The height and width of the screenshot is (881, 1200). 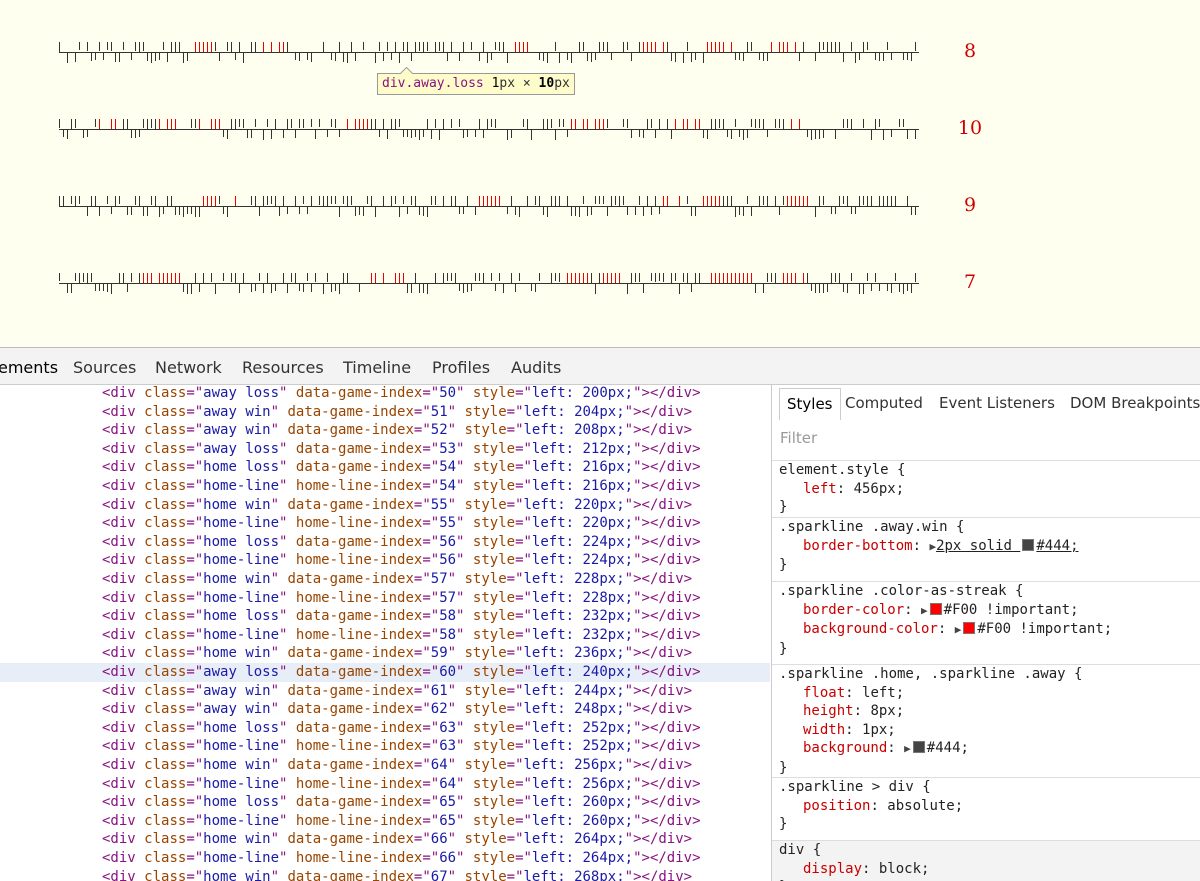 I want to click on tab-profiles: Profiles, so click(x=461, y=367).